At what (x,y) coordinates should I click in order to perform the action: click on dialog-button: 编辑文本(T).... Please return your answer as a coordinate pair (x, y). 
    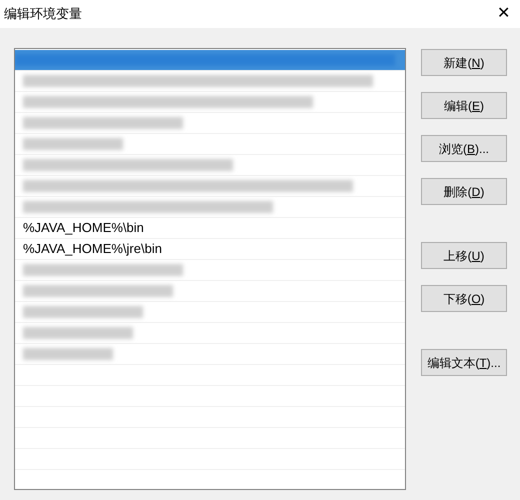
    Looking at the image, I should click on (464, 362).